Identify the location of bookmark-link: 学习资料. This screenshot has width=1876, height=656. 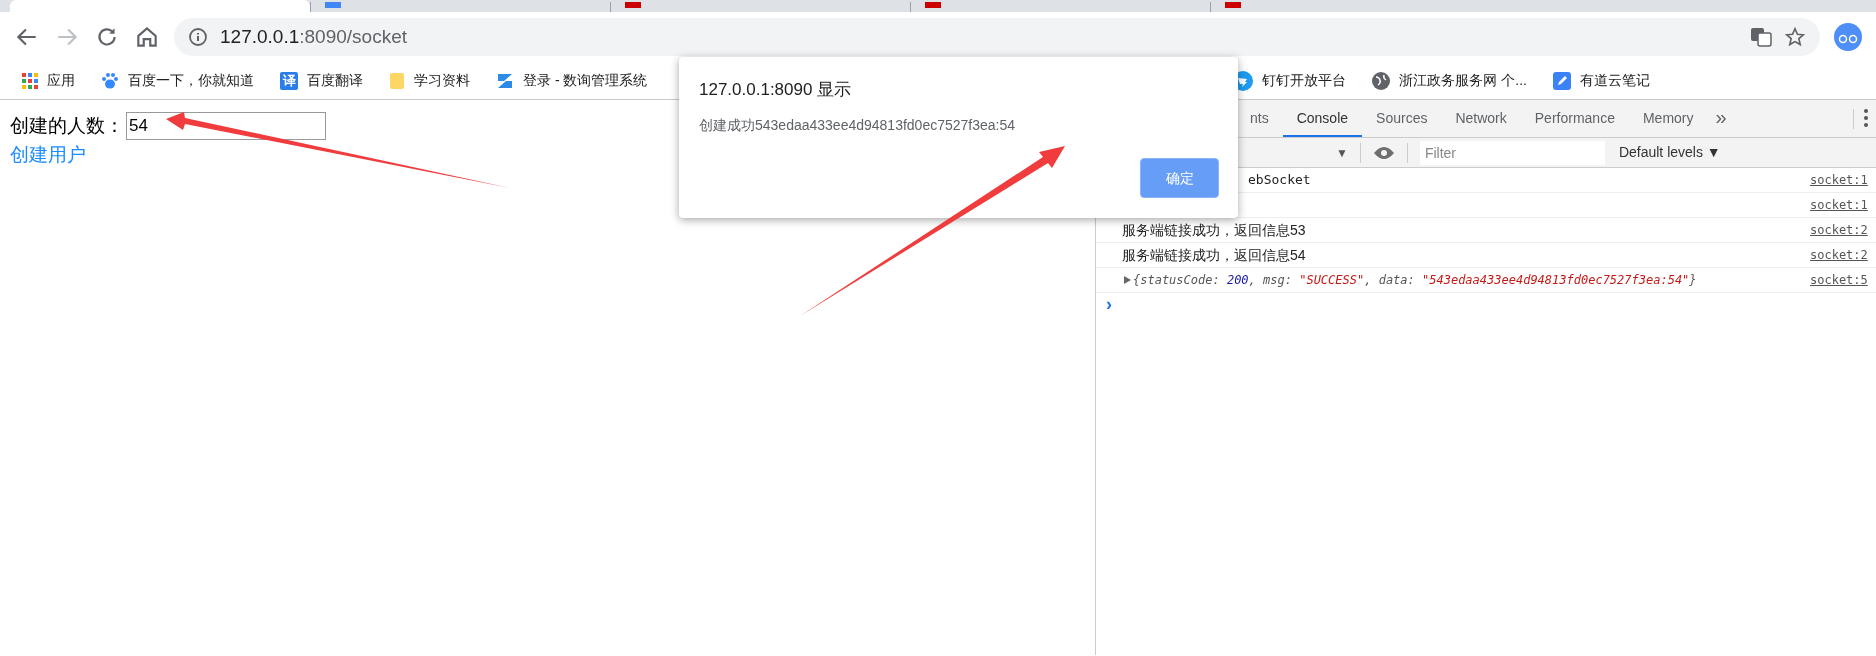
(442, 80).